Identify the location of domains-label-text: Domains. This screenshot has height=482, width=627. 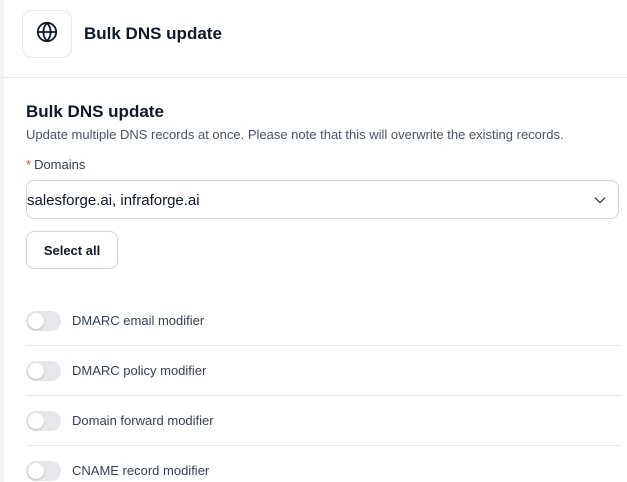
(60, 164).